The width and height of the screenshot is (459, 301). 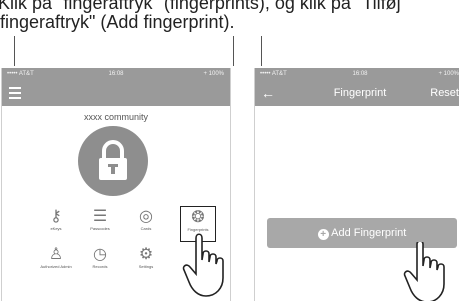 What do you see at coordinates (146, 228) in the screenshot?
I see `grid-label-cards: Cards` at bounding box center [146, 228].